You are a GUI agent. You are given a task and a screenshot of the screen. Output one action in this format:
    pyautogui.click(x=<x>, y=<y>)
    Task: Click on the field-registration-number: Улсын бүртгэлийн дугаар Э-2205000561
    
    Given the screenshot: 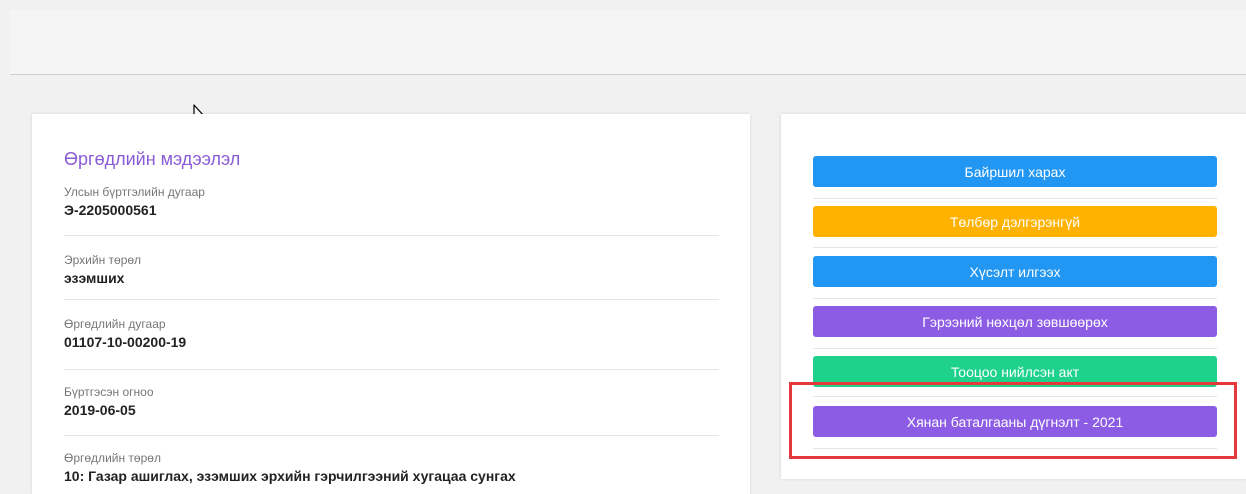 What is the action you would take?
    pyautogui.click(x=391, y=202)
    